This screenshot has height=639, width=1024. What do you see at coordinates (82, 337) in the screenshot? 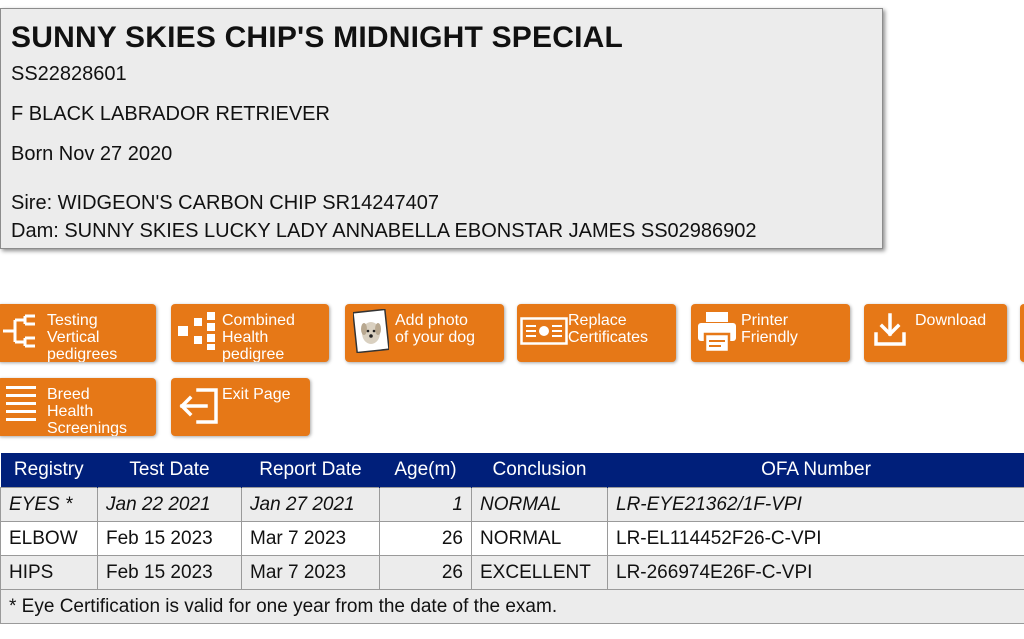
I see `testing-vertical-pedigrees-label: Testing Vertical pedigrees` at bounding box center [82, 337].